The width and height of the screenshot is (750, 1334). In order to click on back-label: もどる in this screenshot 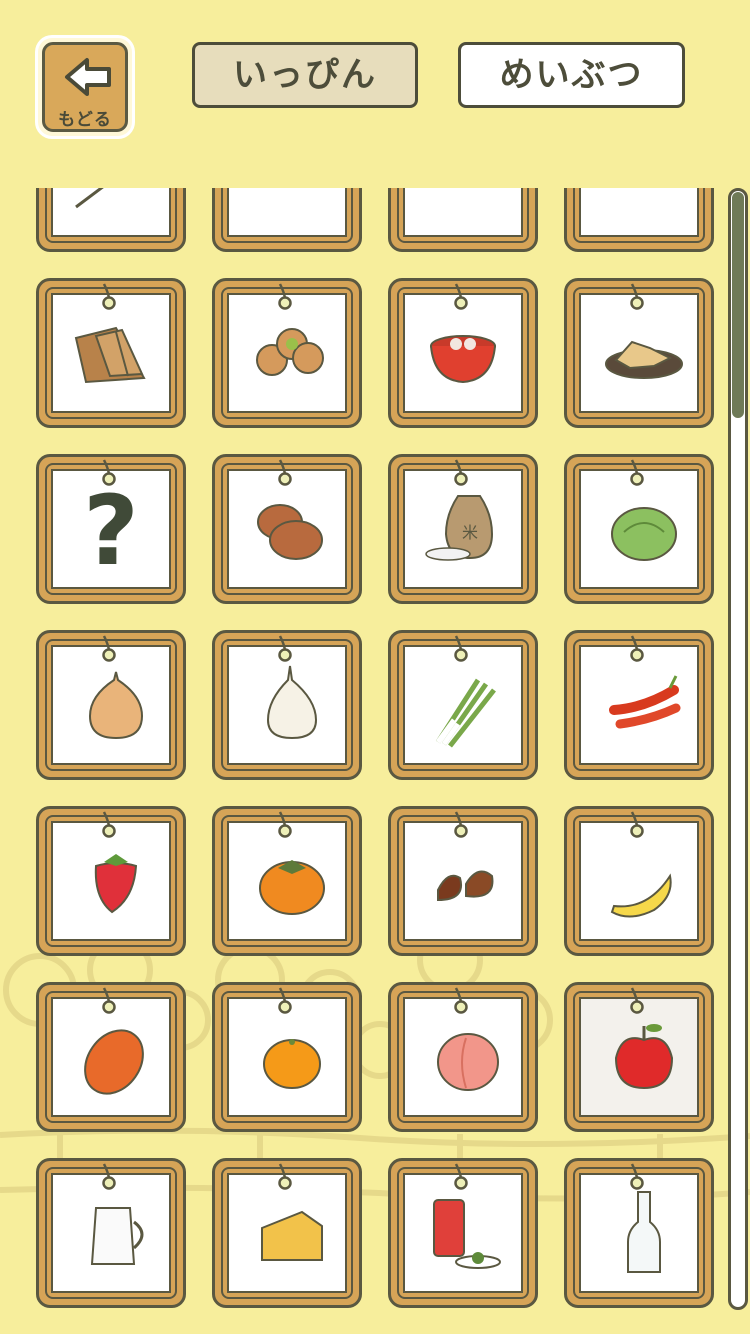, I will do `click(85, 120)`.